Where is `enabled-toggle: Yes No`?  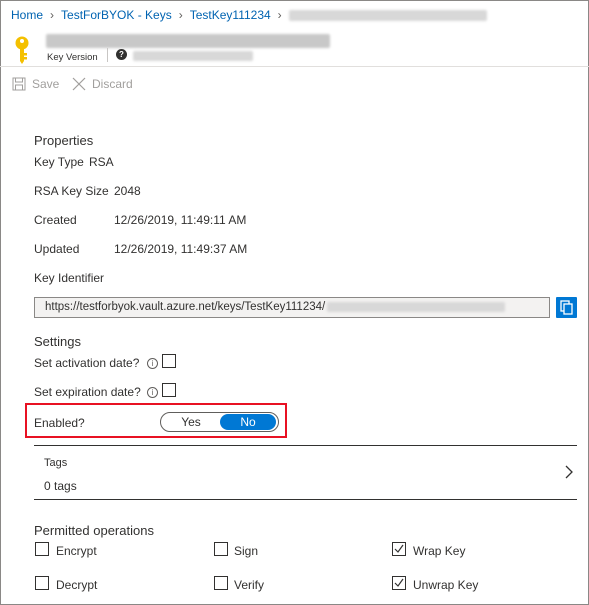 enabled-toggle: Yes No is located at coordinates (219, 422).